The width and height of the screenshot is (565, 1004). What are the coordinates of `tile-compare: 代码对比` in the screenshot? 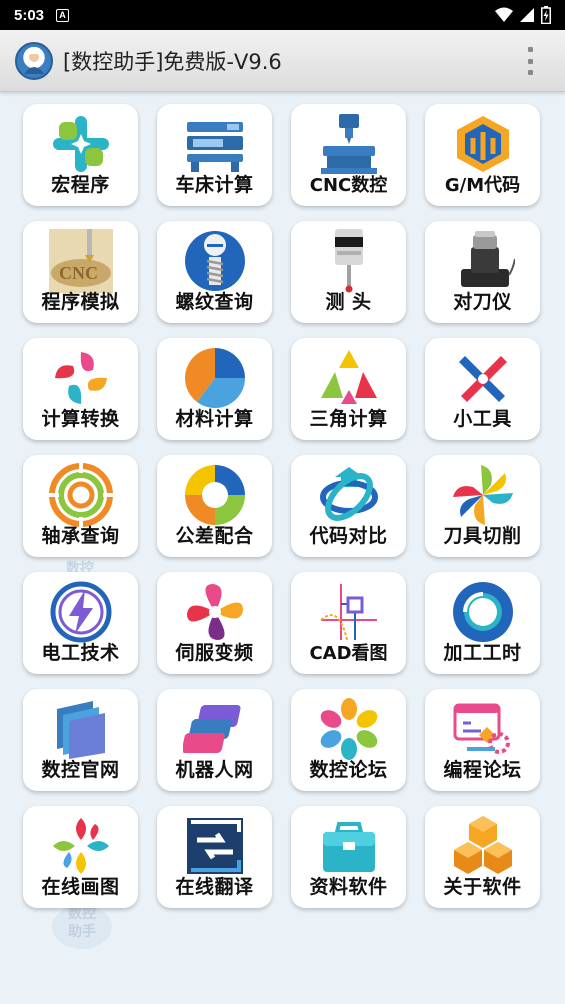 It's located at (348, 506).